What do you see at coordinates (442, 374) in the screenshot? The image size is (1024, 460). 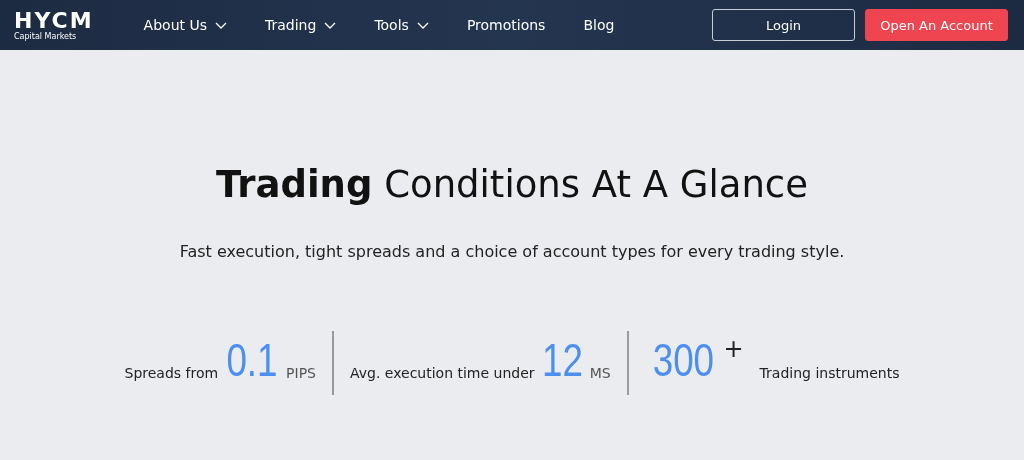 I see `stat-label: Avg. execution time under` at bounding box center [442, 374].